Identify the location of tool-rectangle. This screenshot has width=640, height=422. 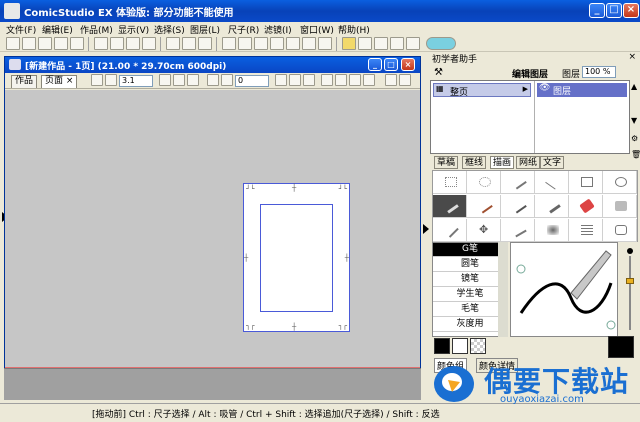
(586, 182).